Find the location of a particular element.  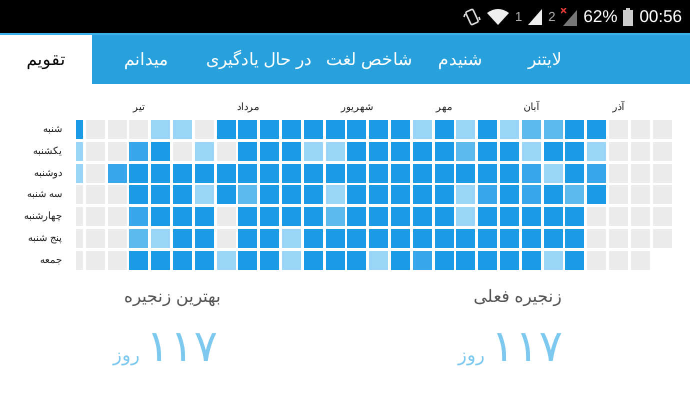

weekday-label: شنبه is located at coordinates (52, 130).